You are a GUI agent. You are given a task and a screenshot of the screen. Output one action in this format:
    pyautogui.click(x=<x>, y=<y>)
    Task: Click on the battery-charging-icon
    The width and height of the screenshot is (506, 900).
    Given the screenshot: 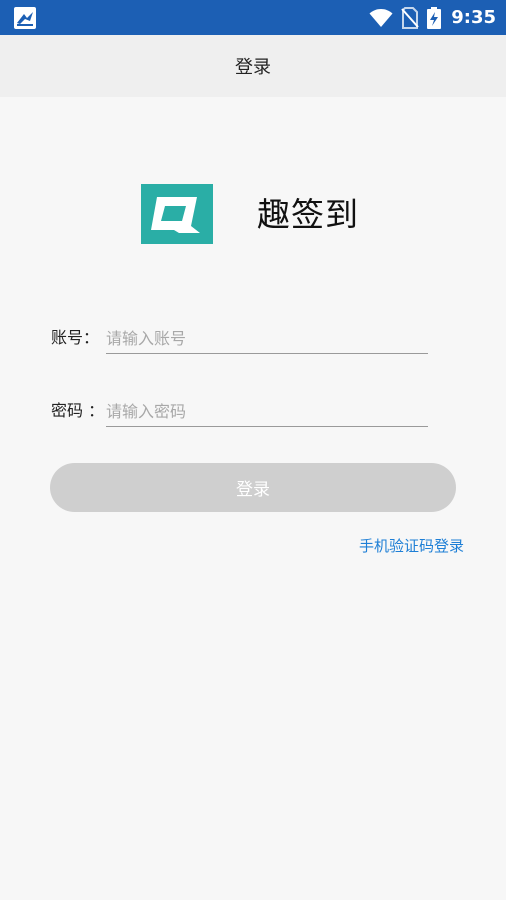 What is the action you would take?
    pyautogui.click(x=434, y=17)
    